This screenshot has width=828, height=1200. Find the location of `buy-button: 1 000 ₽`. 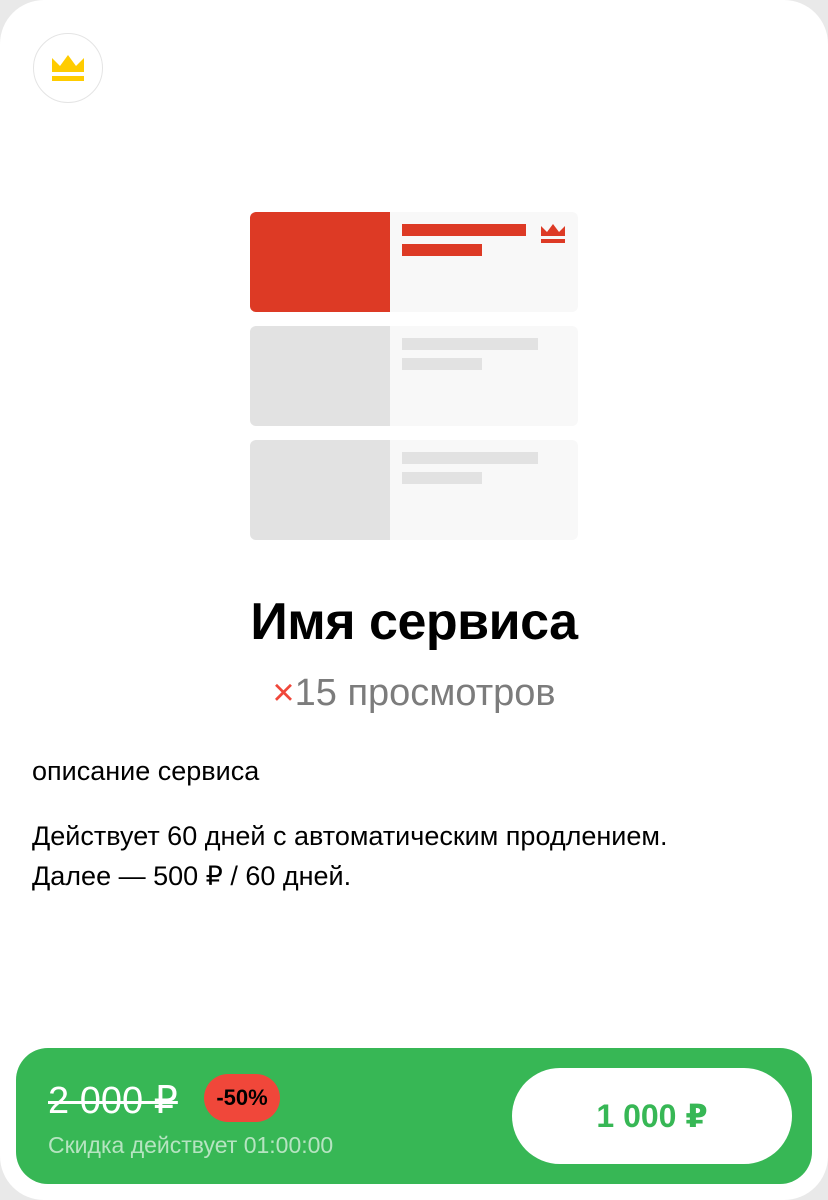

buy-button: 1 000 ₽ is located at coordinates (652, 1116).